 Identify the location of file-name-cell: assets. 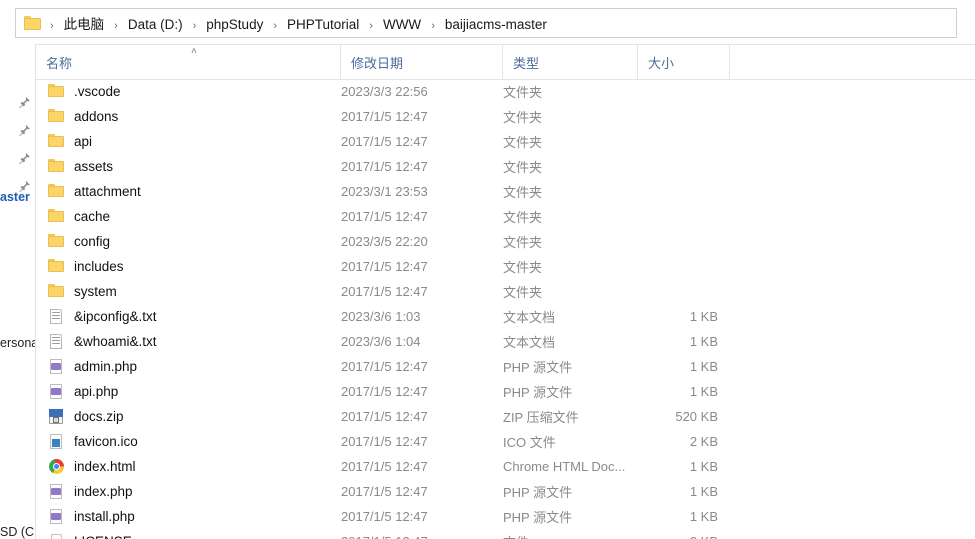
(193, 166).